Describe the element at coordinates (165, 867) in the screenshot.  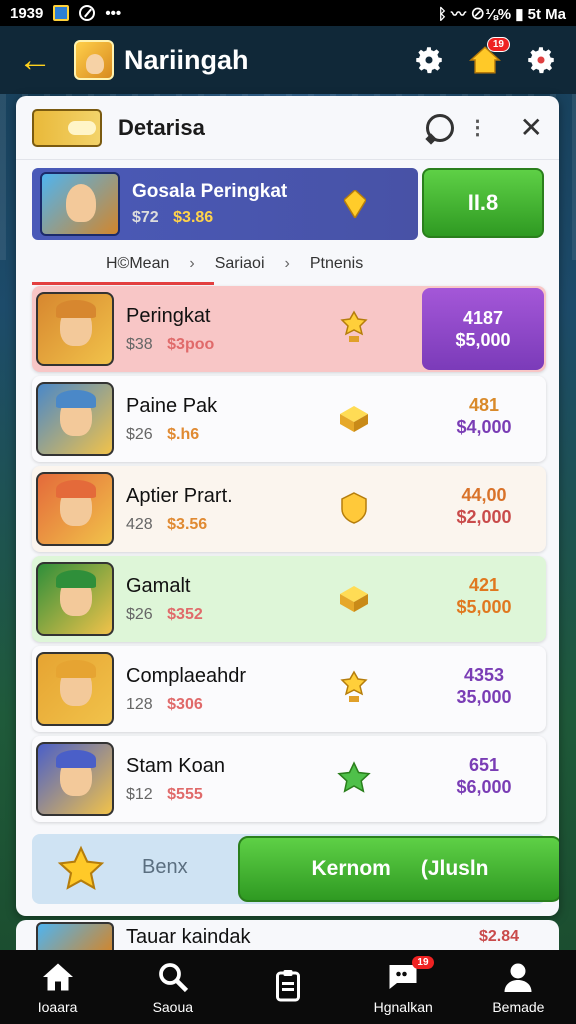
I see `action-label: Benx` at that location.